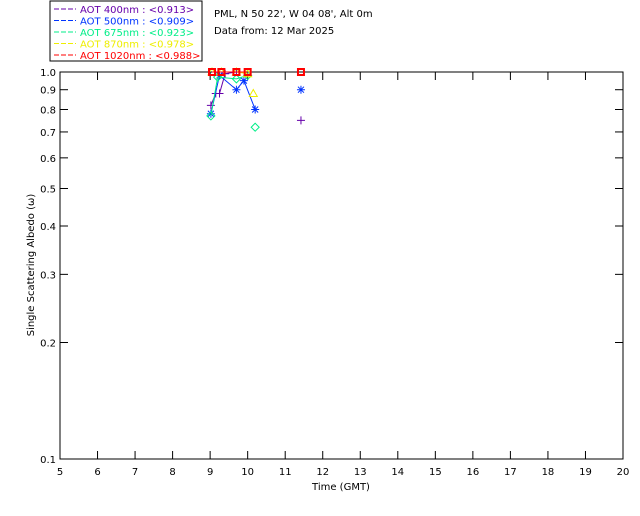 The height and width of the screenshot is (516, 640). Describe the element at coordinates (137, 22) in the screenshot. I see `legend-entry: AOT 500nm : <0.909>` at that location.